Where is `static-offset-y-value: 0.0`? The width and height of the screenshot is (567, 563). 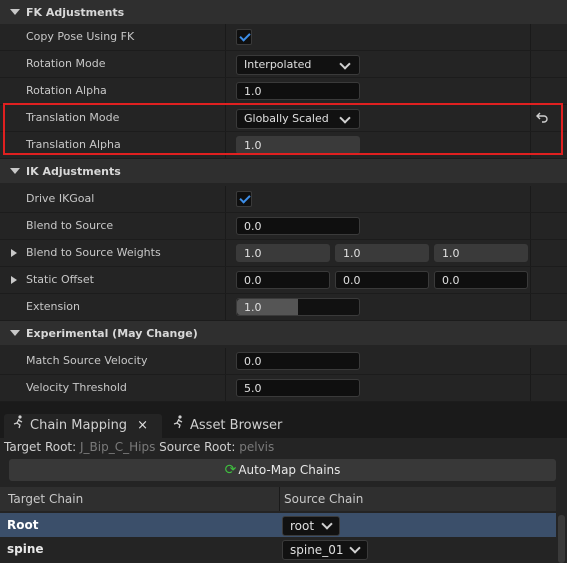
static-offset-y-value: 0.0 is located at coordinates (352, 280).